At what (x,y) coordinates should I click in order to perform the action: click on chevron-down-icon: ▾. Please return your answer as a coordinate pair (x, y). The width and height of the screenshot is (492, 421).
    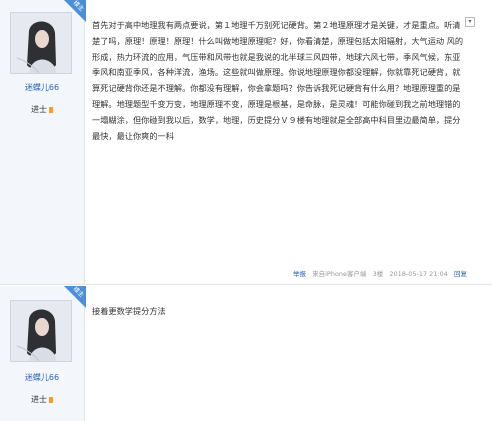
    Looking at the image, I should click on (470, 22).